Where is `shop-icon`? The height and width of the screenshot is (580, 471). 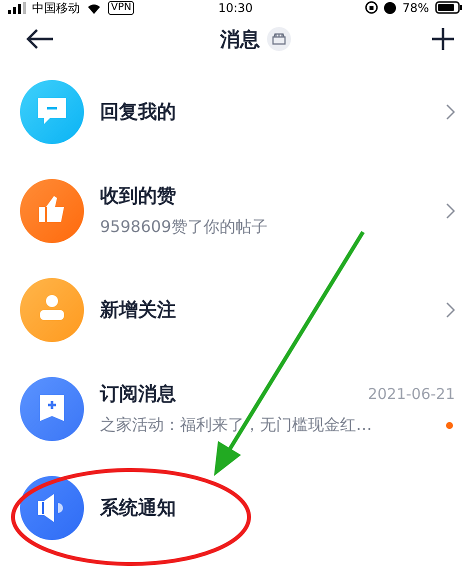 shop-icon is located at coordinates (279, 39).